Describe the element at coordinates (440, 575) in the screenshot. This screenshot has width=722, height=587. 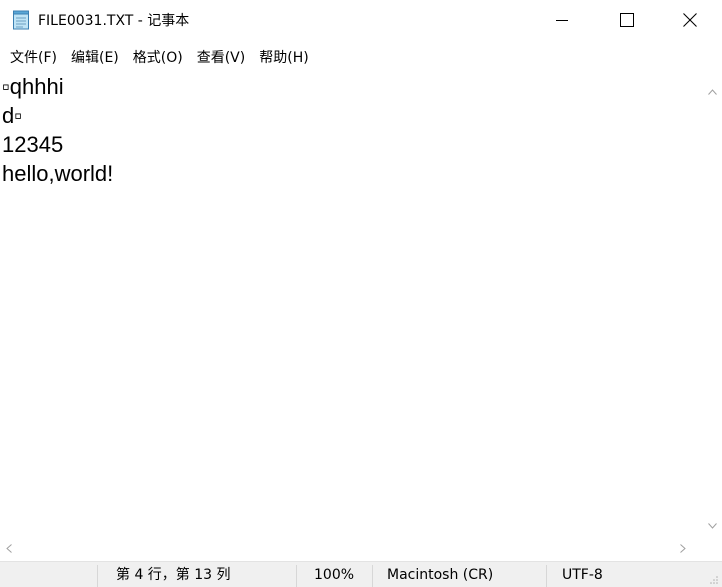
I see `line-ending: Macintosh (CR)` at that location.